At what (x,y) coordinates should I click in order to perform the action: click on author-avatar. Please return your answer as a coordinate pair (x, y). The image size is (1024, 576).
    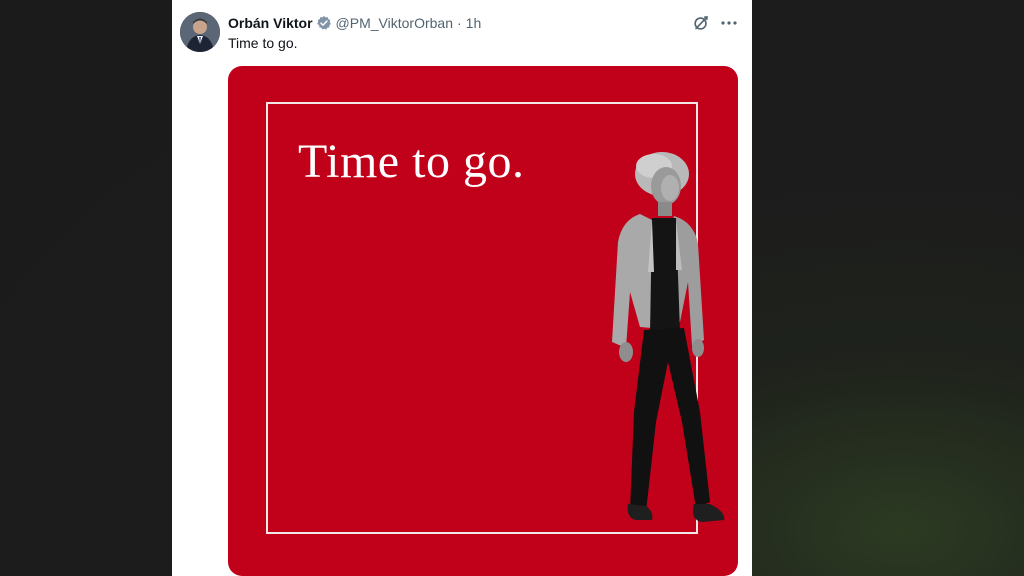
    Looking at the image, I should click on (200, 32).